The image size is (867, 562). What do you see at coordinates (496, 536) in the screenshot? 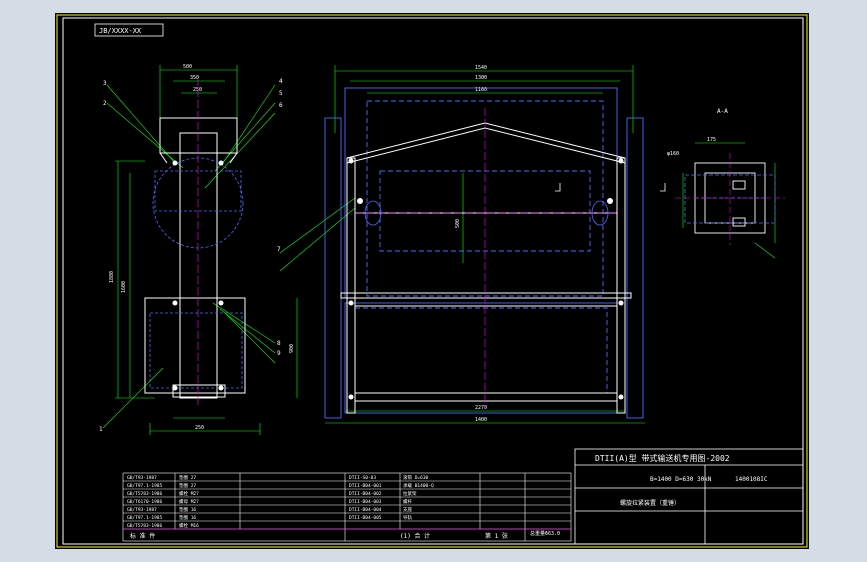
I see `footer-right: 第 1 张` at bounding box center [496, 536].